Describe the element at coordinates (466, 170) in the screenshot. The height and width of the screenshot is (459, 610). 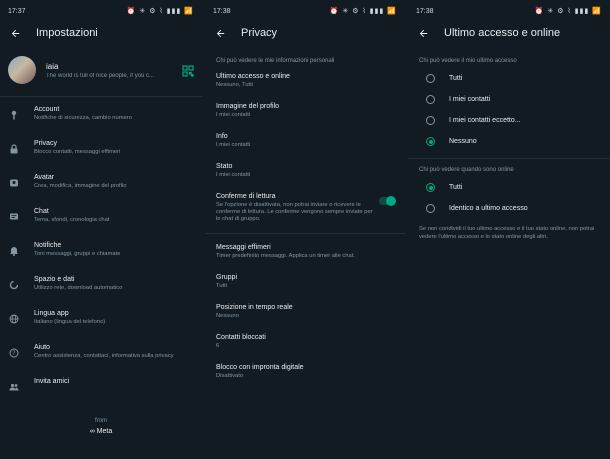
I see `section-header-online: Chi può vedere quando sono online` at that location.